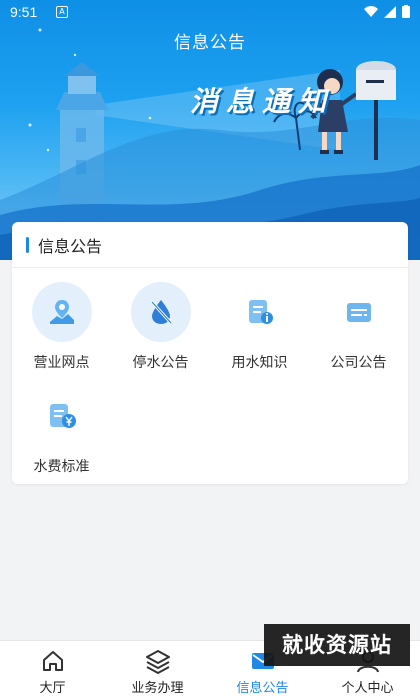  Describe the element at coordinates (70, 246) in the screenshot. I see `card-title: 信息公告` at that location.